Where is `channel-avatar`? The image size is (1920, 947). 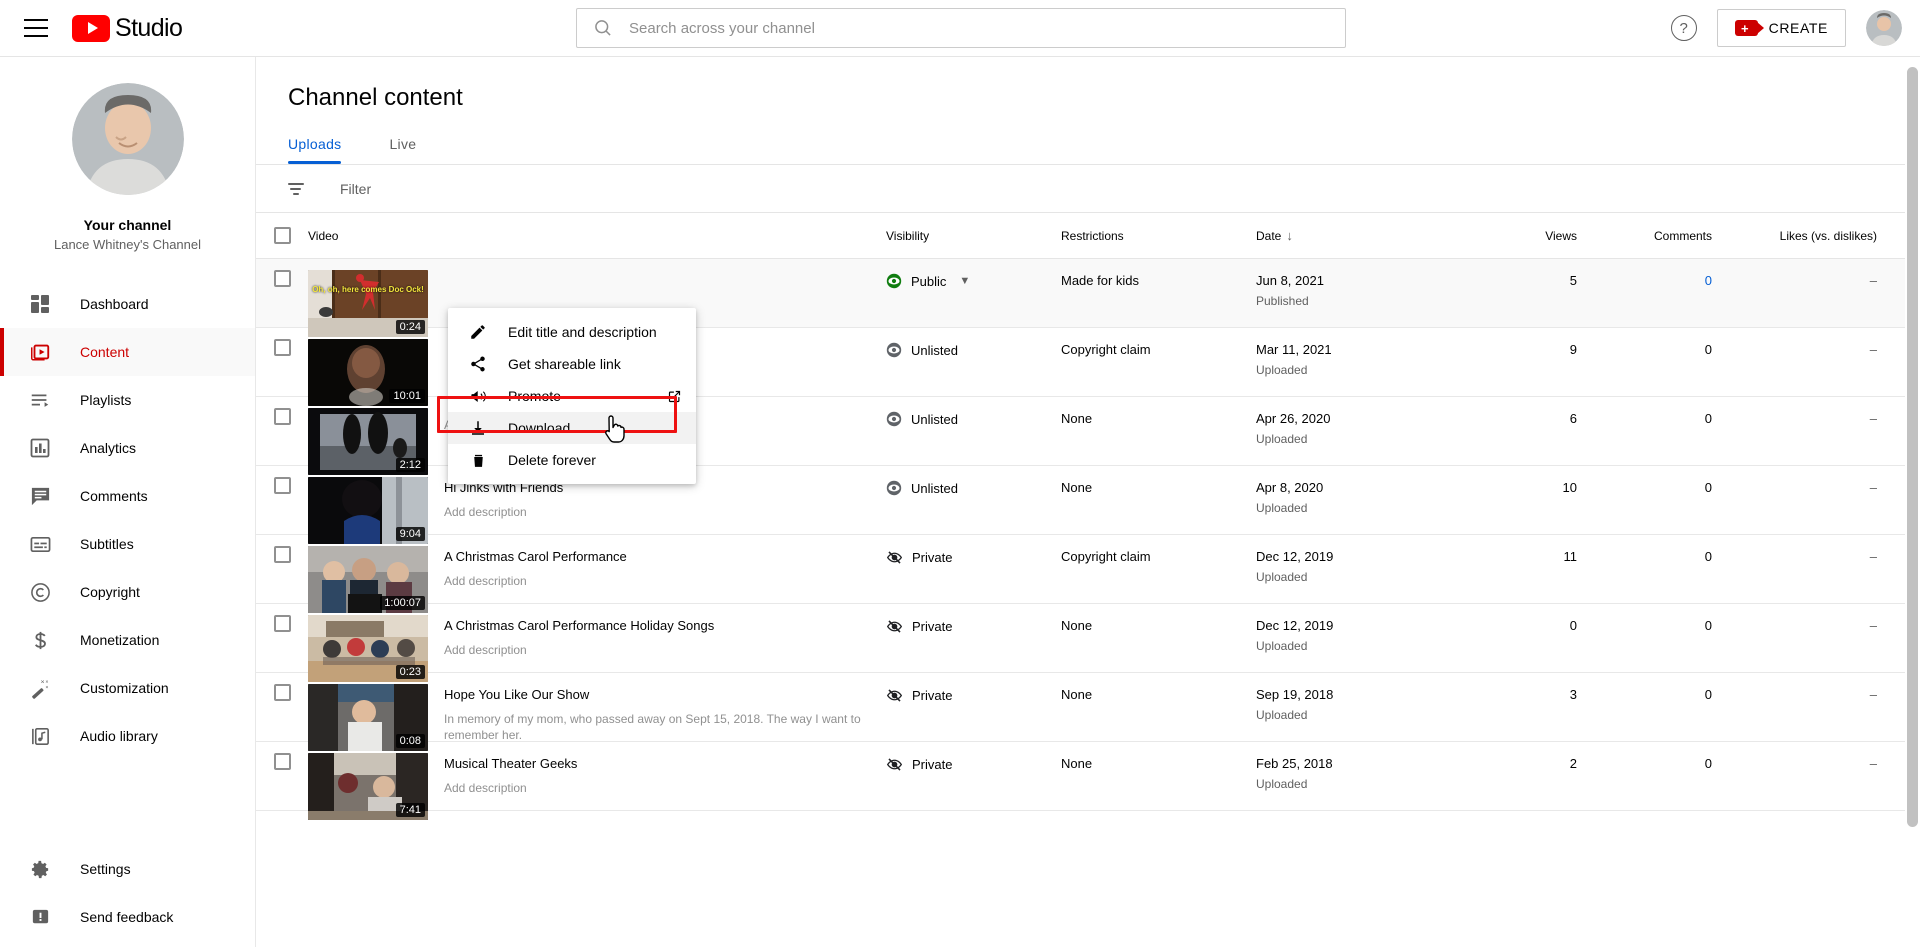
channel-avatar is located at coordinates (127, 139).